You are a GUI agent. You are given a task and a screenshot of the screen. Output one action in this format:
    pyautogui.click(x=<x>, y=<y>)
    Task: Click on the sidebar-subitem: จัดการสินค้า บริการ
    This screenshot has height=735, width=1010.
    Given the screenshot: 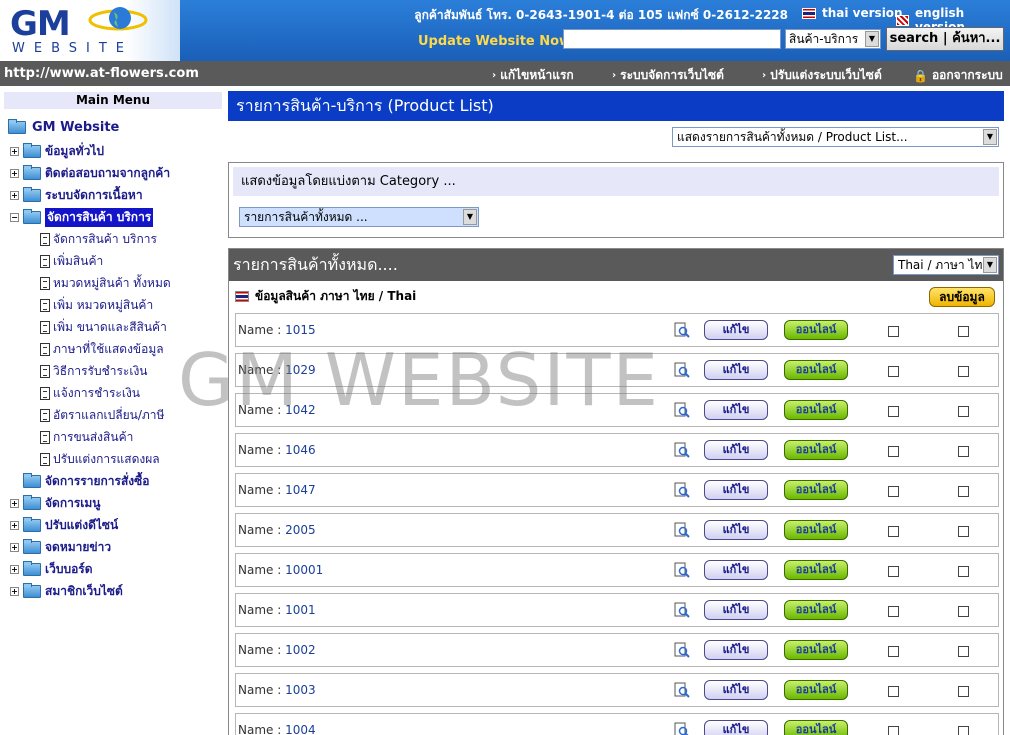 What is the action you would take?
    pyautogui.click(x=98, y=239)
    